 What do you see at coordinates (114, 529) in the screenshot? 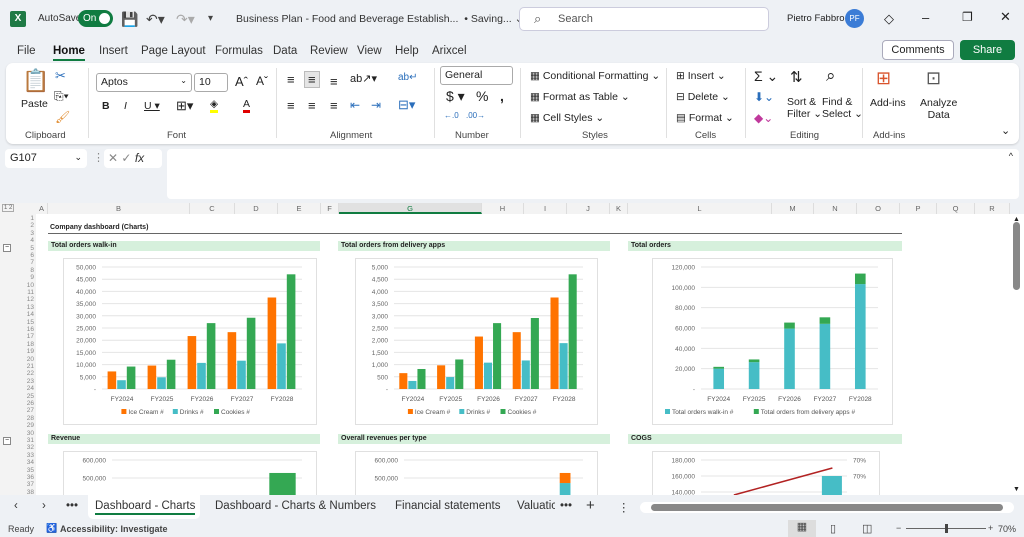
I see `accessibility-status: Accessibility: Investigate` at bounding box center [114, 529].